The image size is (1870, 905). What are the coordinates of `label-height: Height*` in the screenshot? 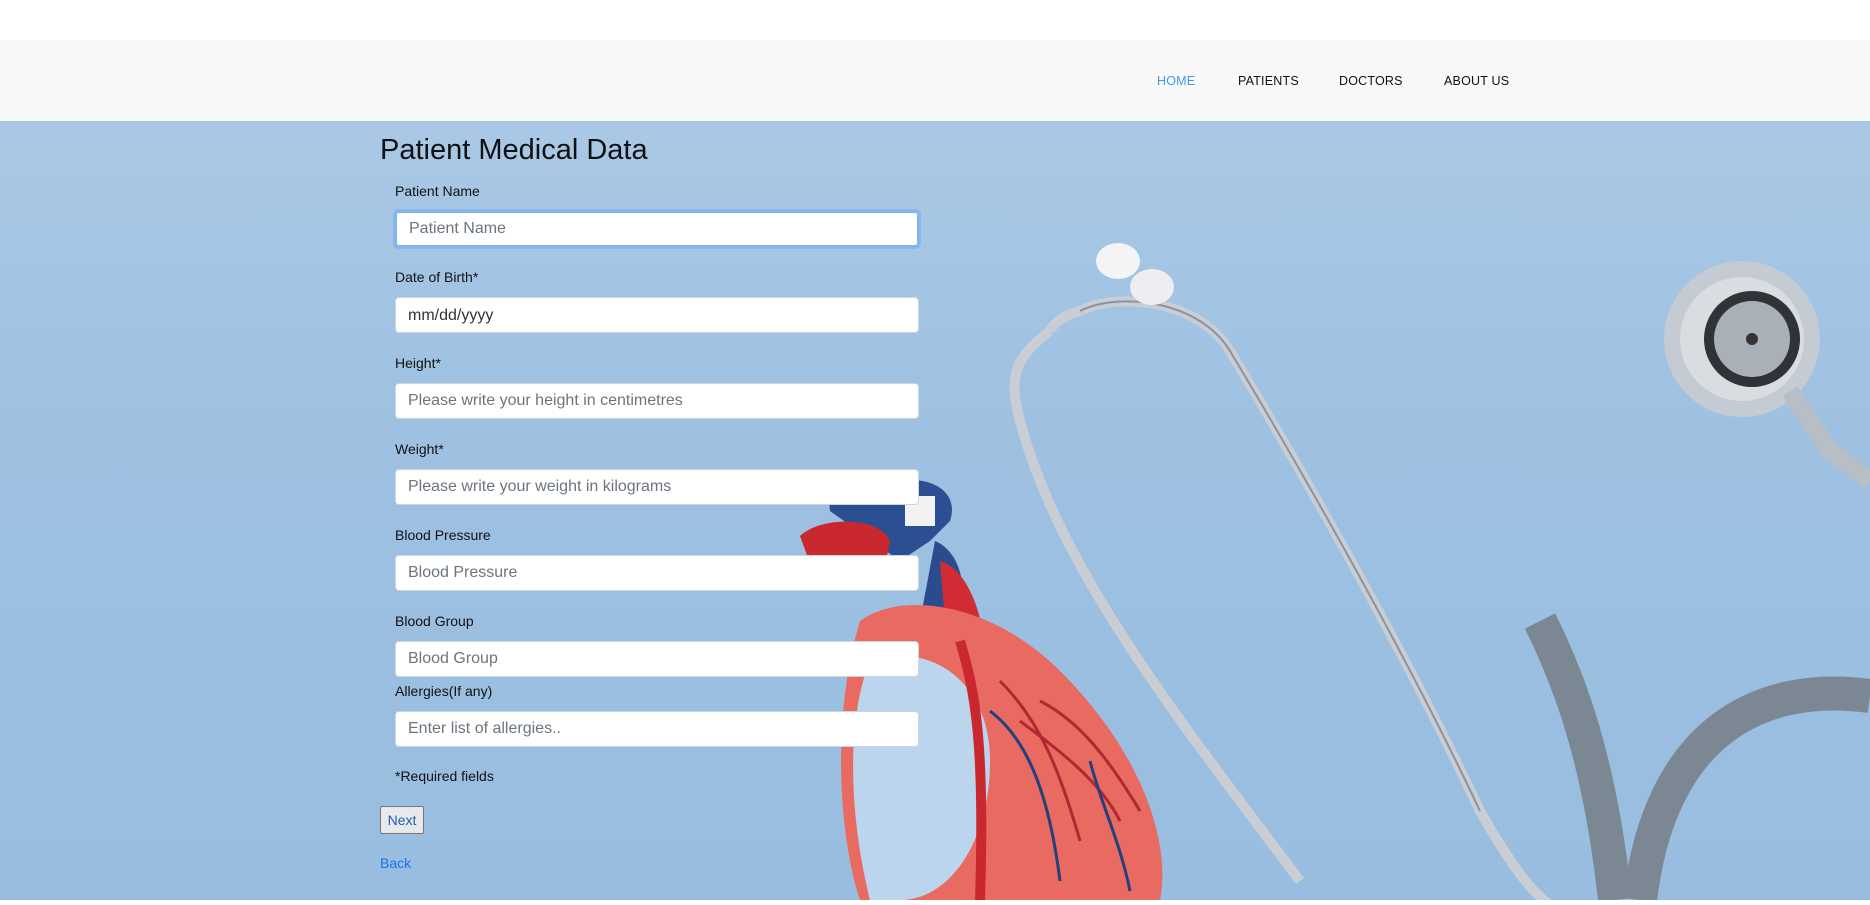 It's located at (418, 363).